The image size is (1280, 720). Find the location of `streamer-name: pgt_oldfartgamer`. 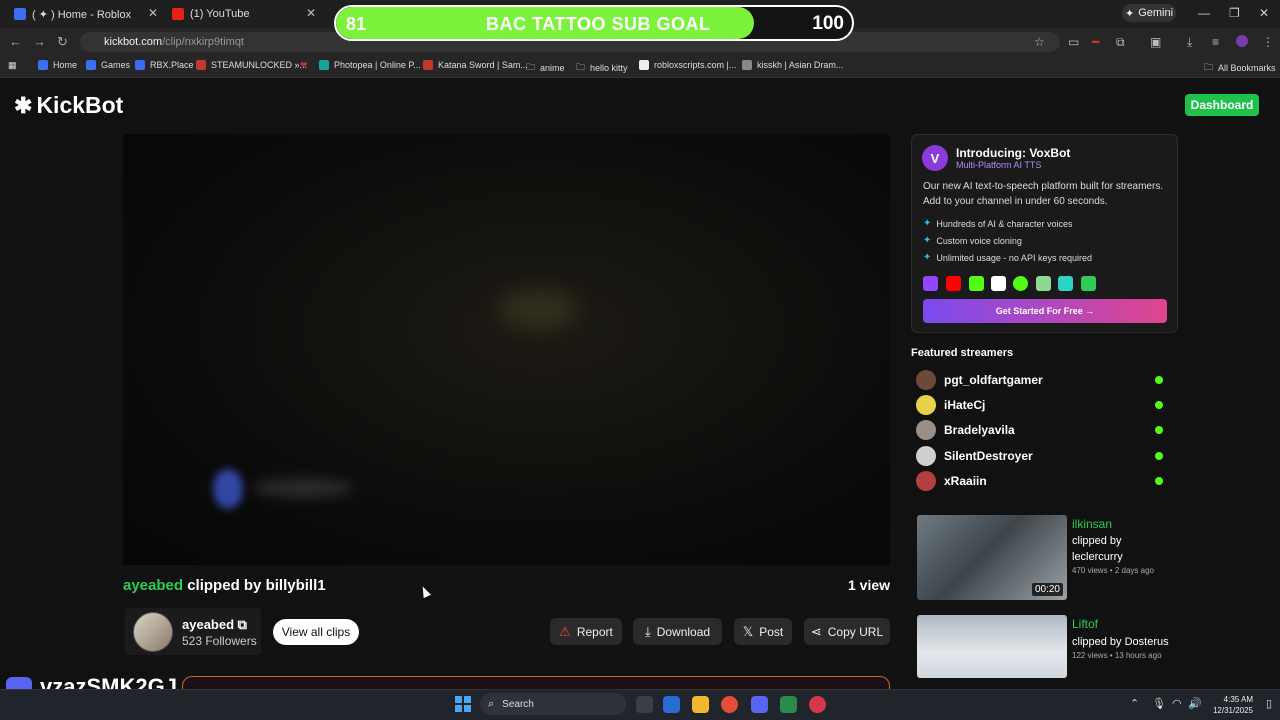

streamer-name: pgt_oldfartgamer is located at coordinates (993, 380).